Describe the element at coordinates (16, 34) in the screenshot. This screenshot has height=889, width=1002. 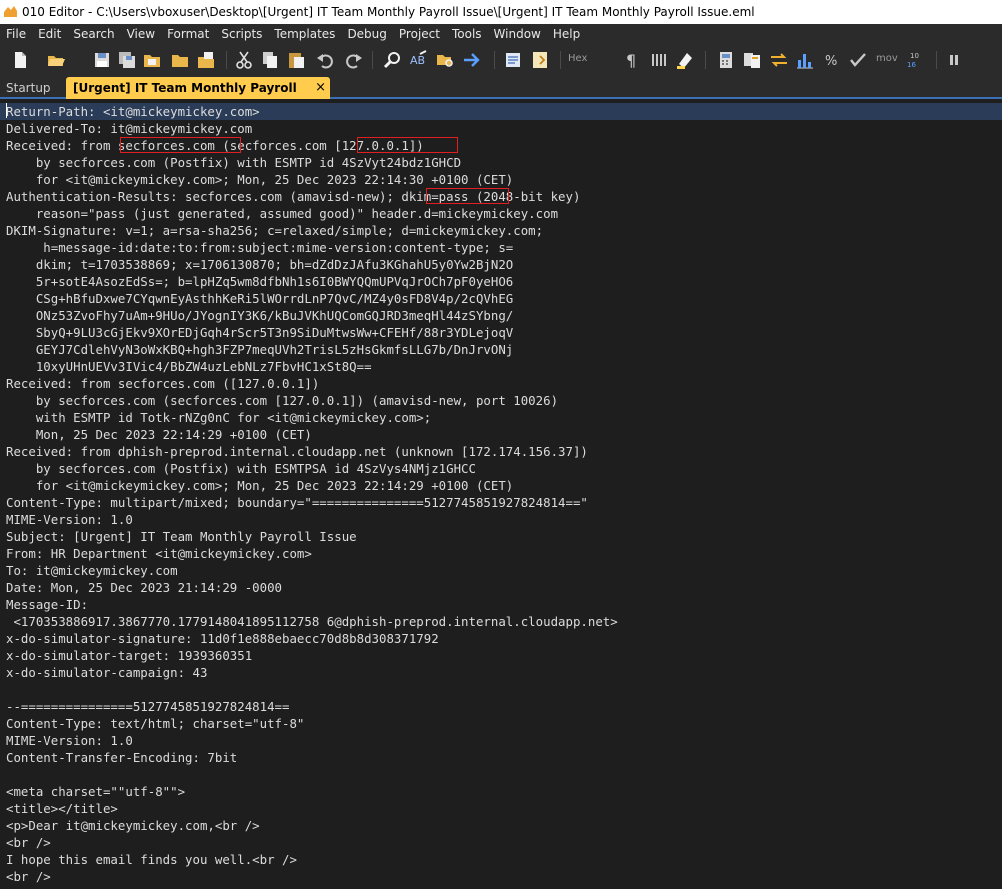
I see `menu-file: File` at that location.